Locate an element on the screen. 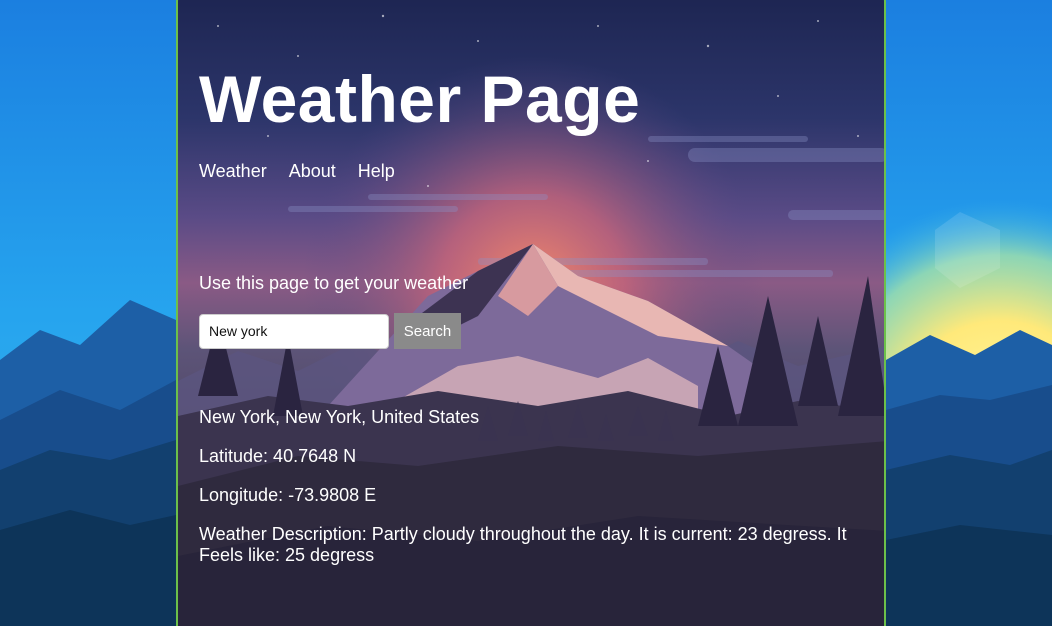 The image size is (1052, 626). location-search-input is located at coordinates (294, 331).